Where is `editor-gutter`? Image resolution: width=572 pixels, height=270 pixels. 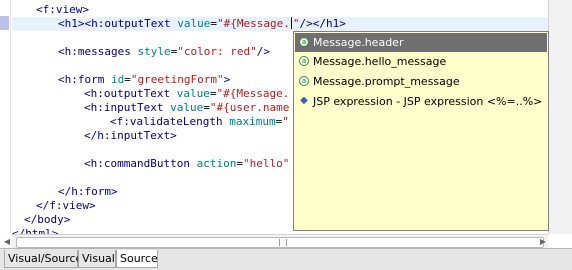 editor-gutter is located at coordinates (5, 117).